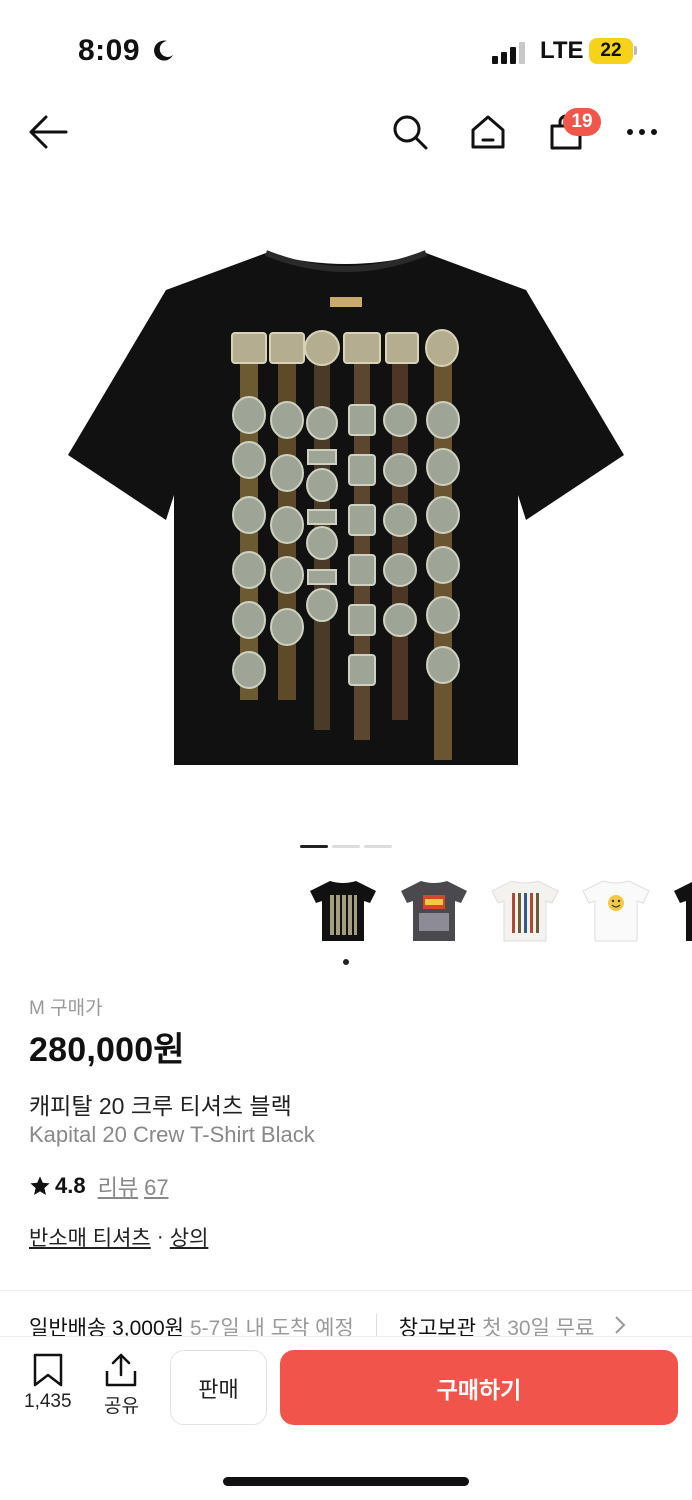  What do you see at coordinates (90, 1237) in the screenshot?
I see `category-link-primary: 반소매 티셔츠` at bounding box center [90, 1237].